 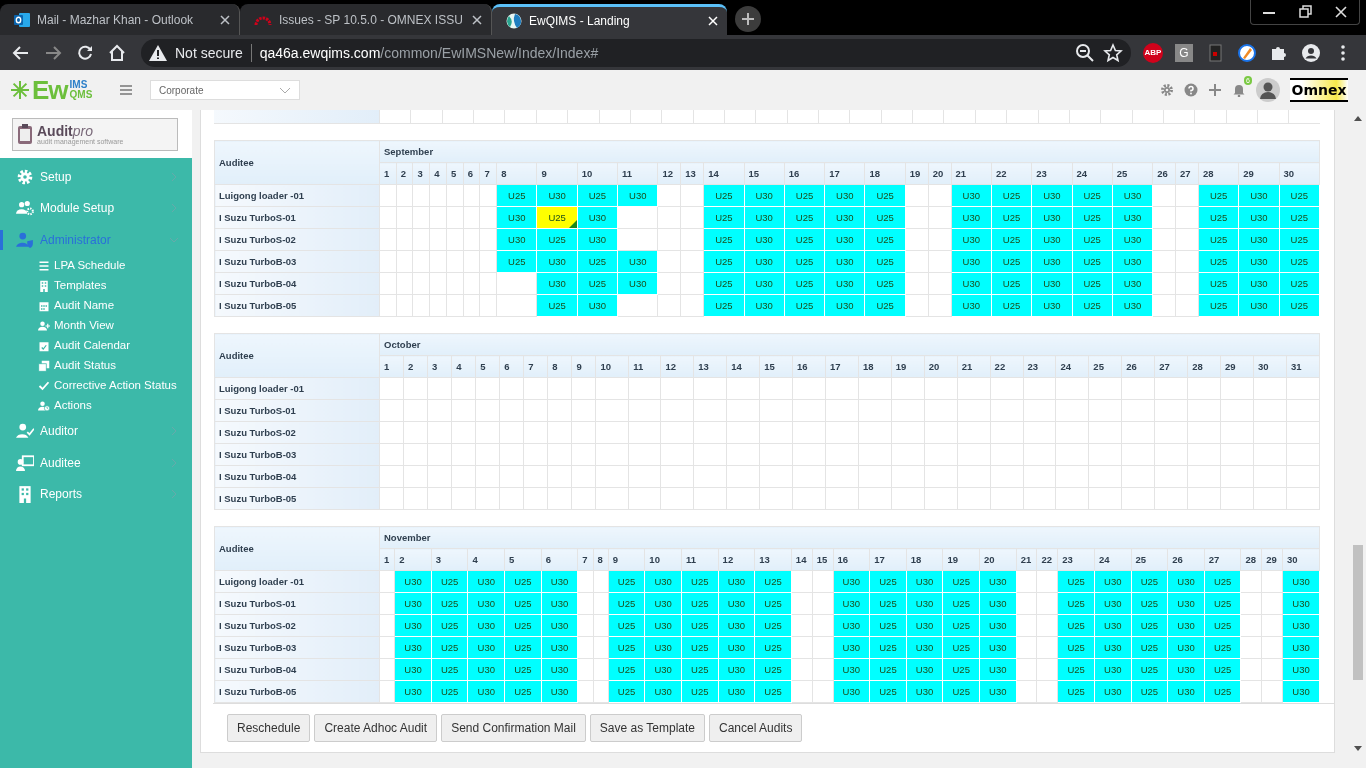 What do you see at coordinates (79, 85) in the screenshot?
I see `logo-text: IMS` at bounding box center [79, 85].